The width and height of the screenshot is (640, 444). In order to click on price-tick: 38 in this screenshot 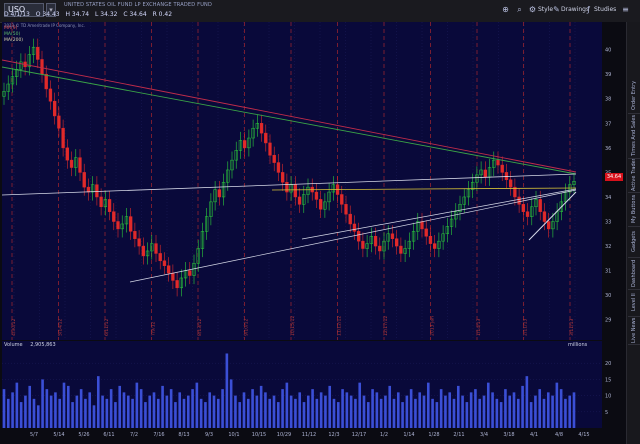, I will do `click(608, 100)`.